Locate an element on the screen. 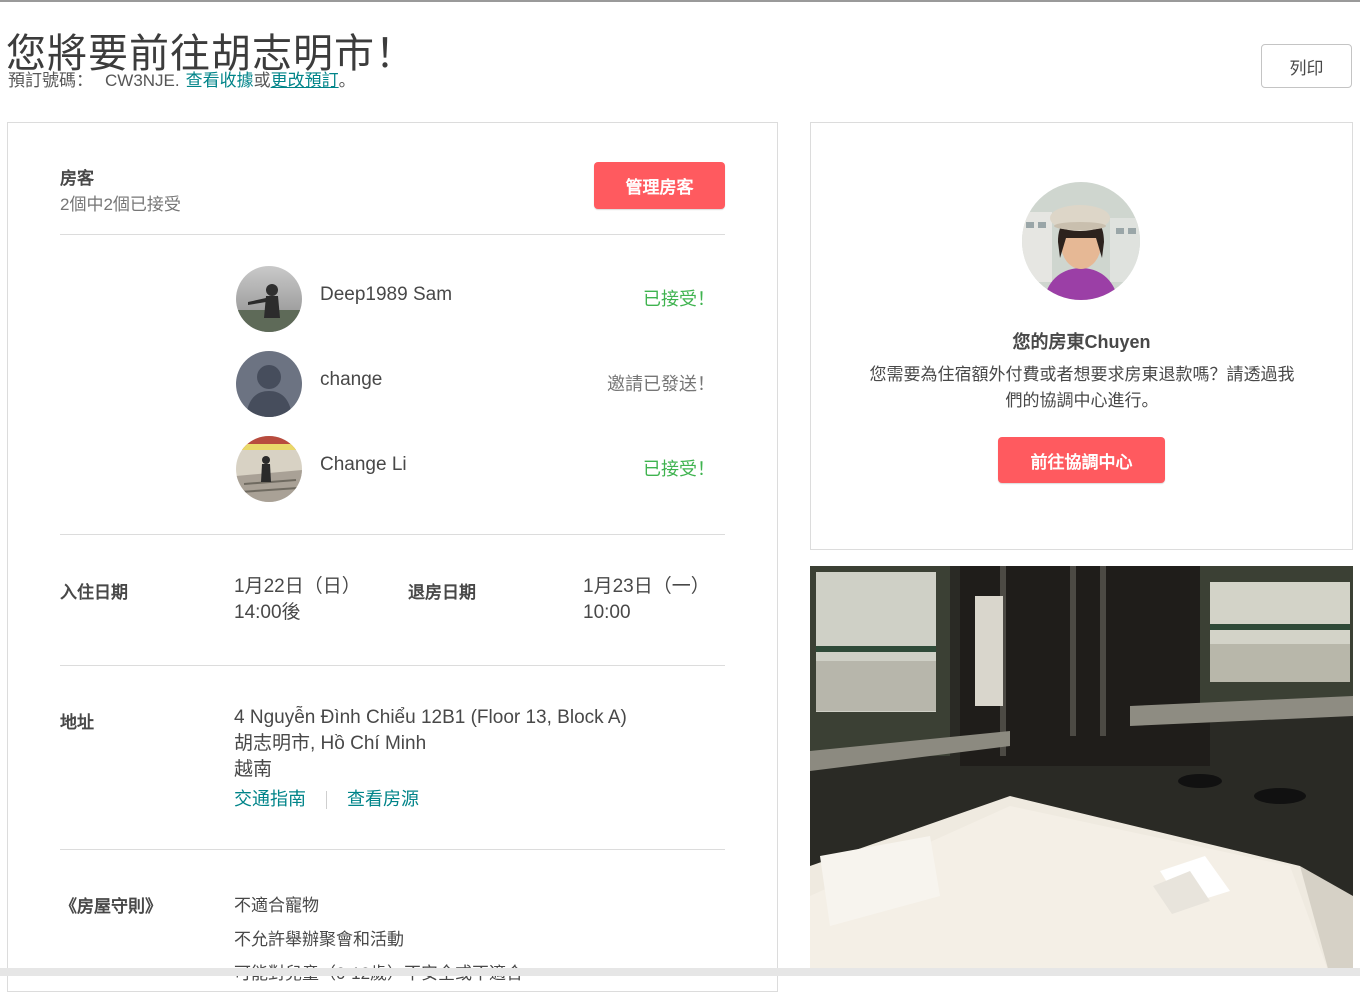 Image resolution: width=1360 pixels, height=992 pixels. host-avatar is located at coordinates (1081, 241).